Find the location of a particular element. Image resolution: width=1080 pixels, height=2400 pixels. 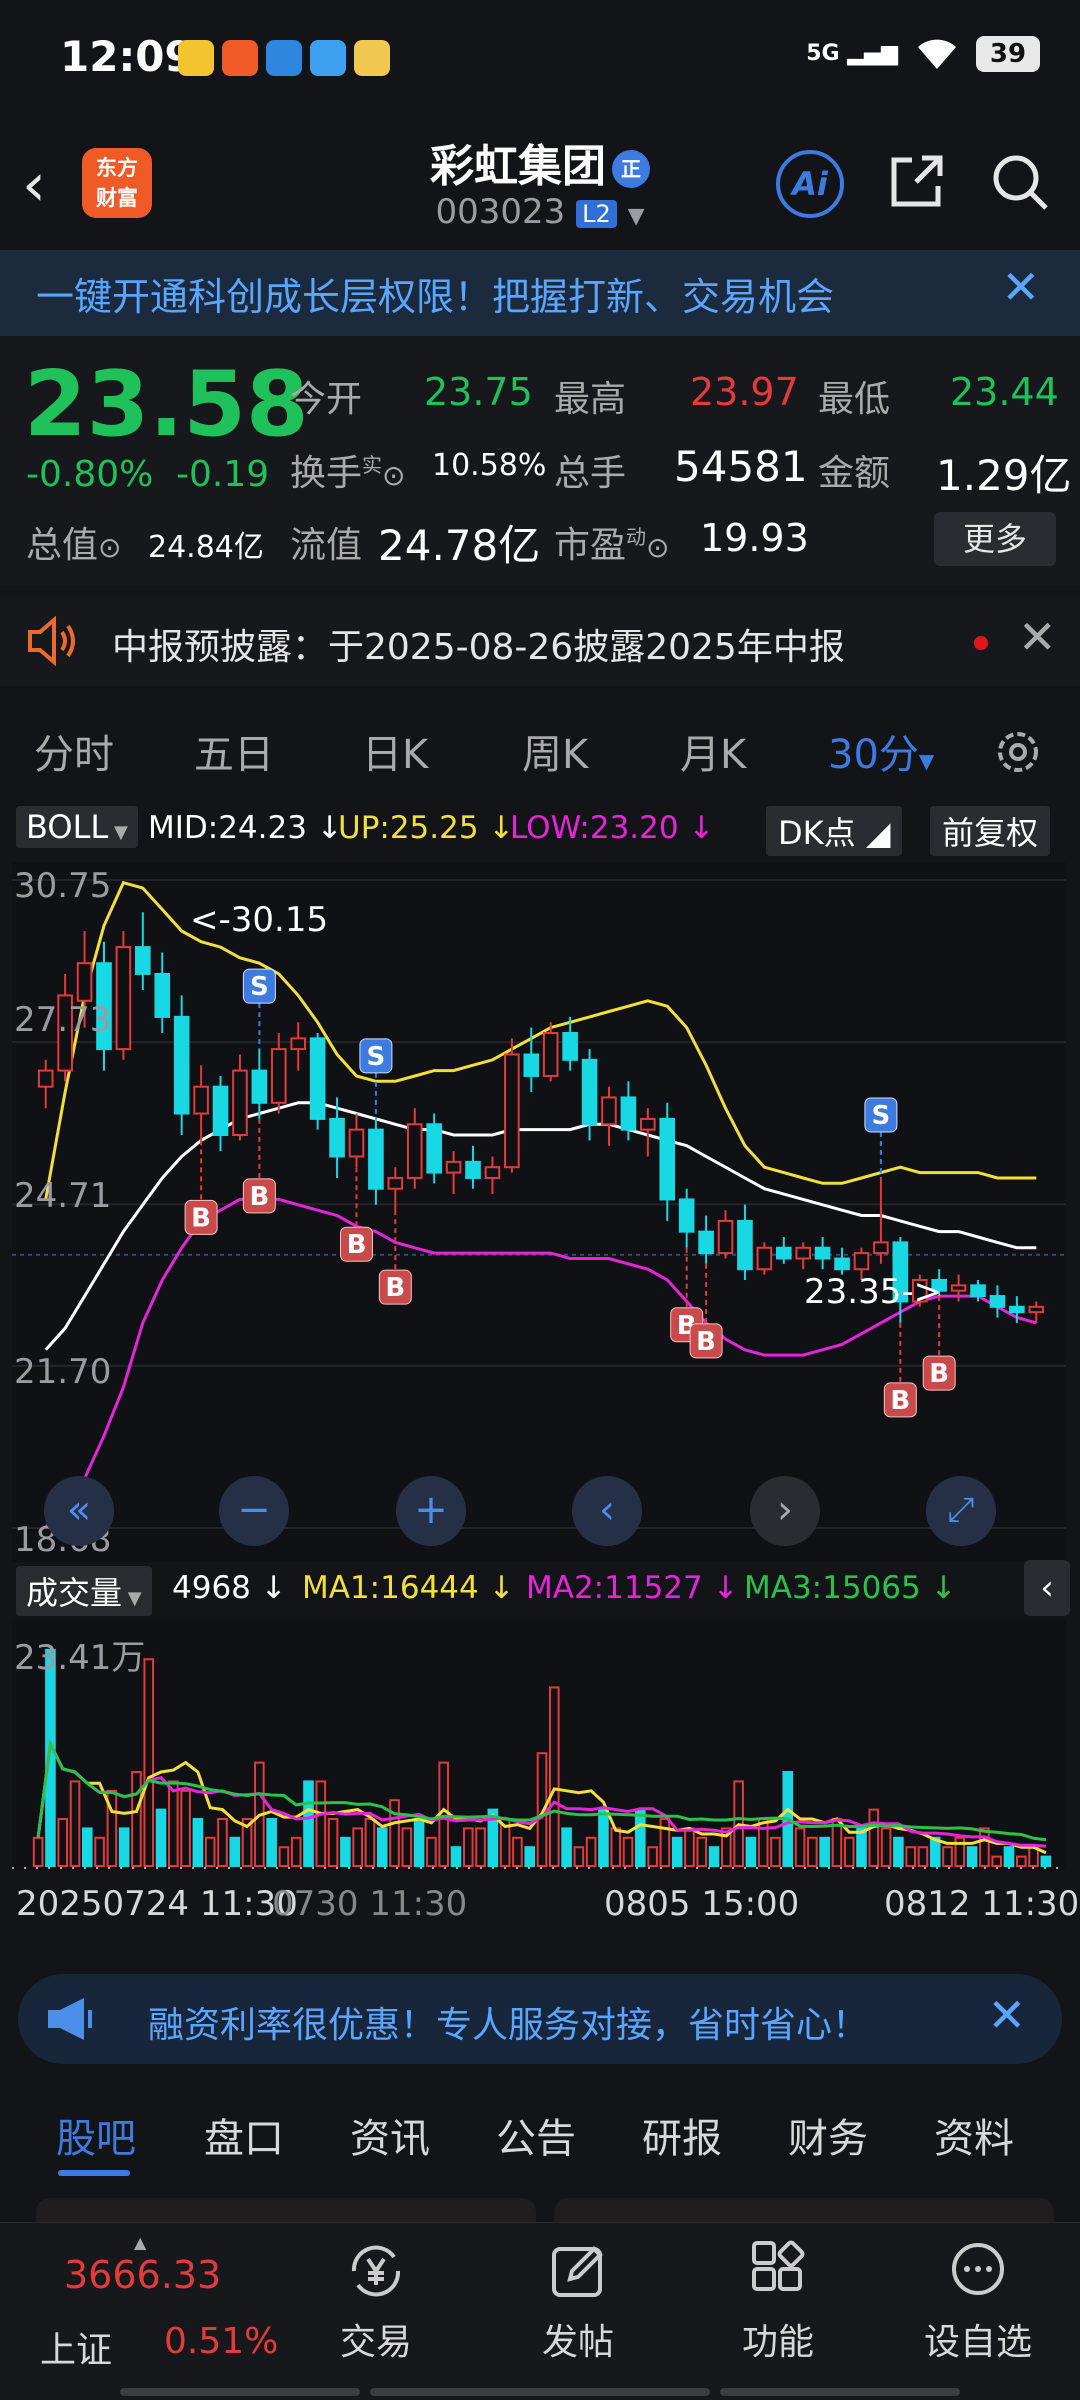

adjust-button: 前复权 is located at coordinates (990, 831).